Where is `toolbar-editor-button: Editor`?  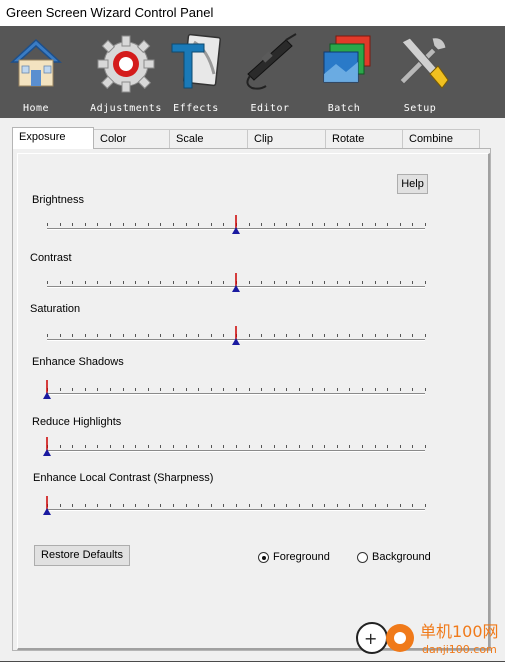 toolbar-editor-button: Editor is located at coordinates (270, 73).